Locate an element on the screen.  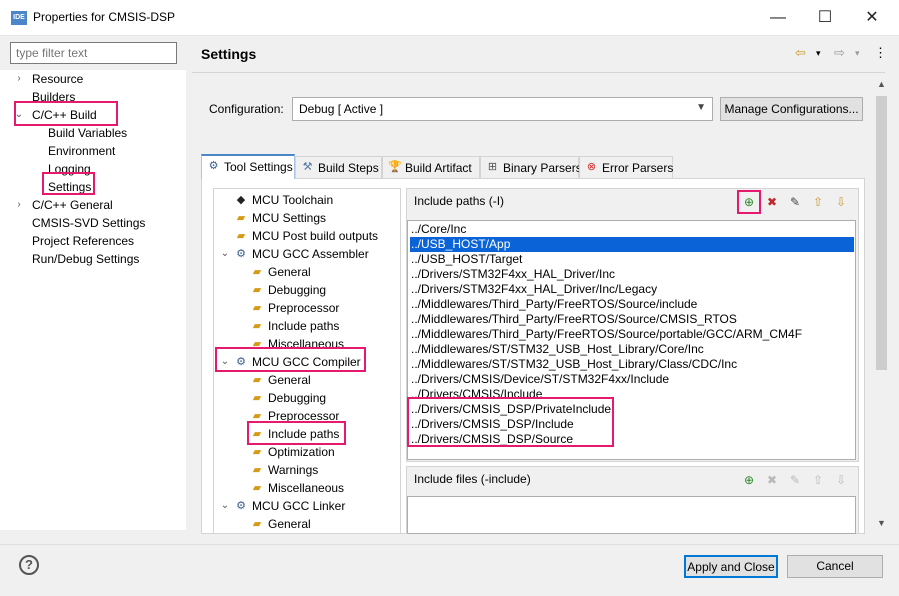
cancel-button: Cancel is located at coordinates (835, 566).